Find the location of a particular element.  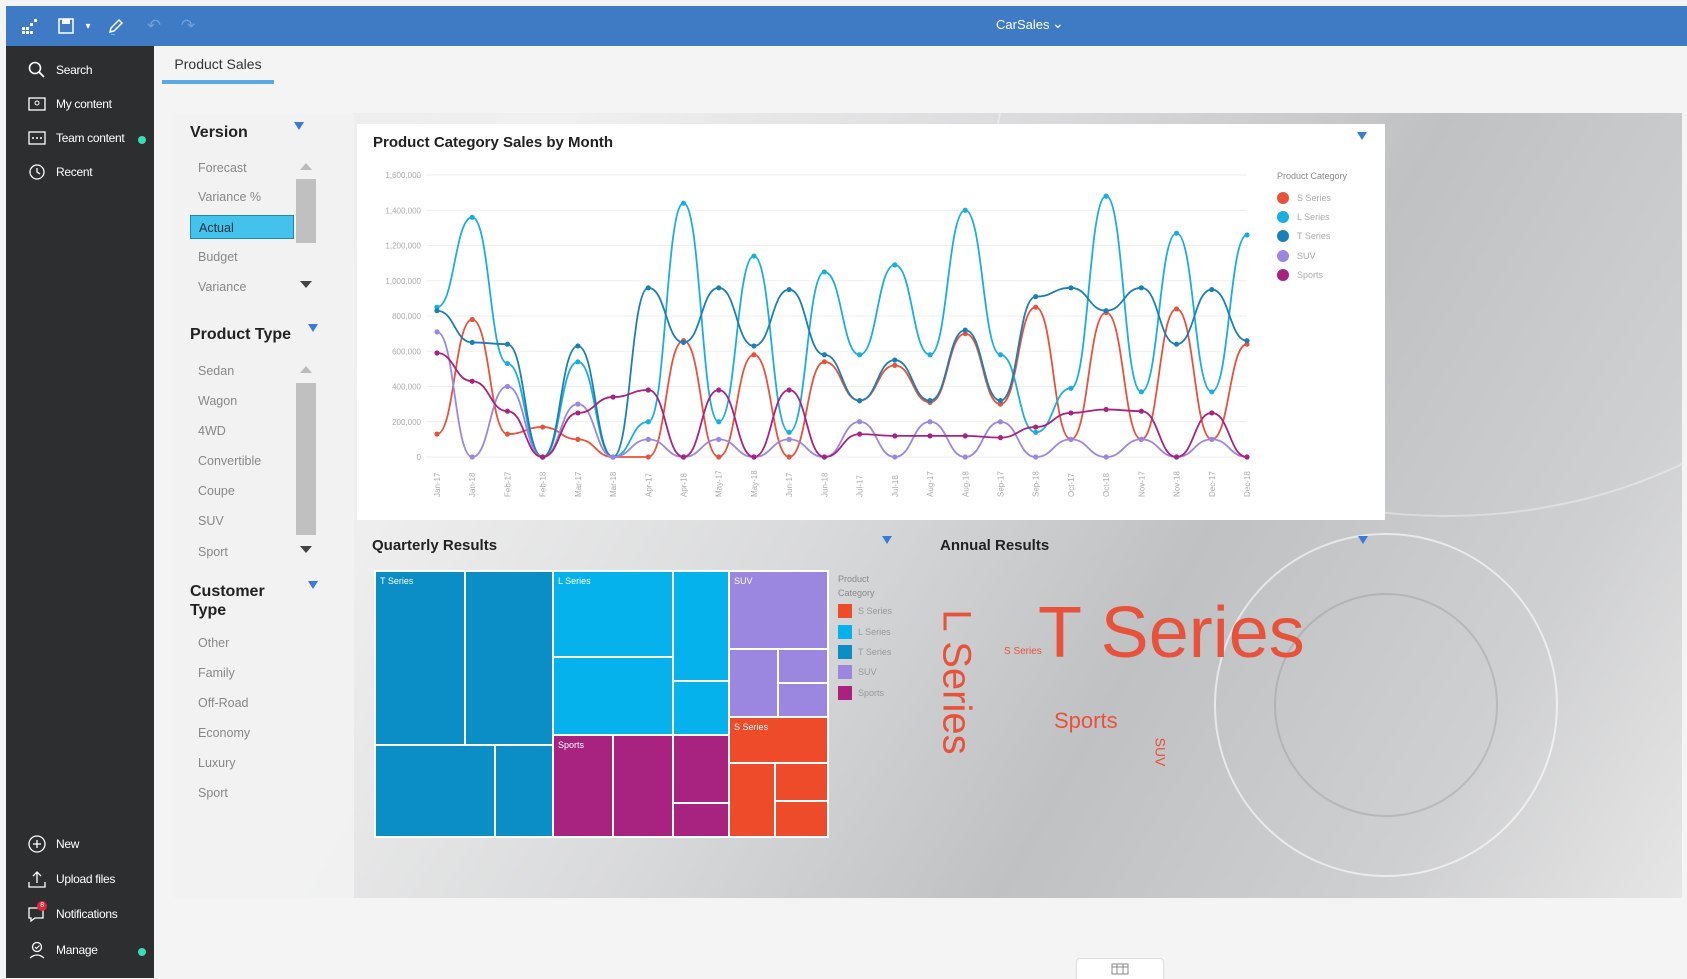

wordcloud-word: L Series is located at coordinates (957, 681).